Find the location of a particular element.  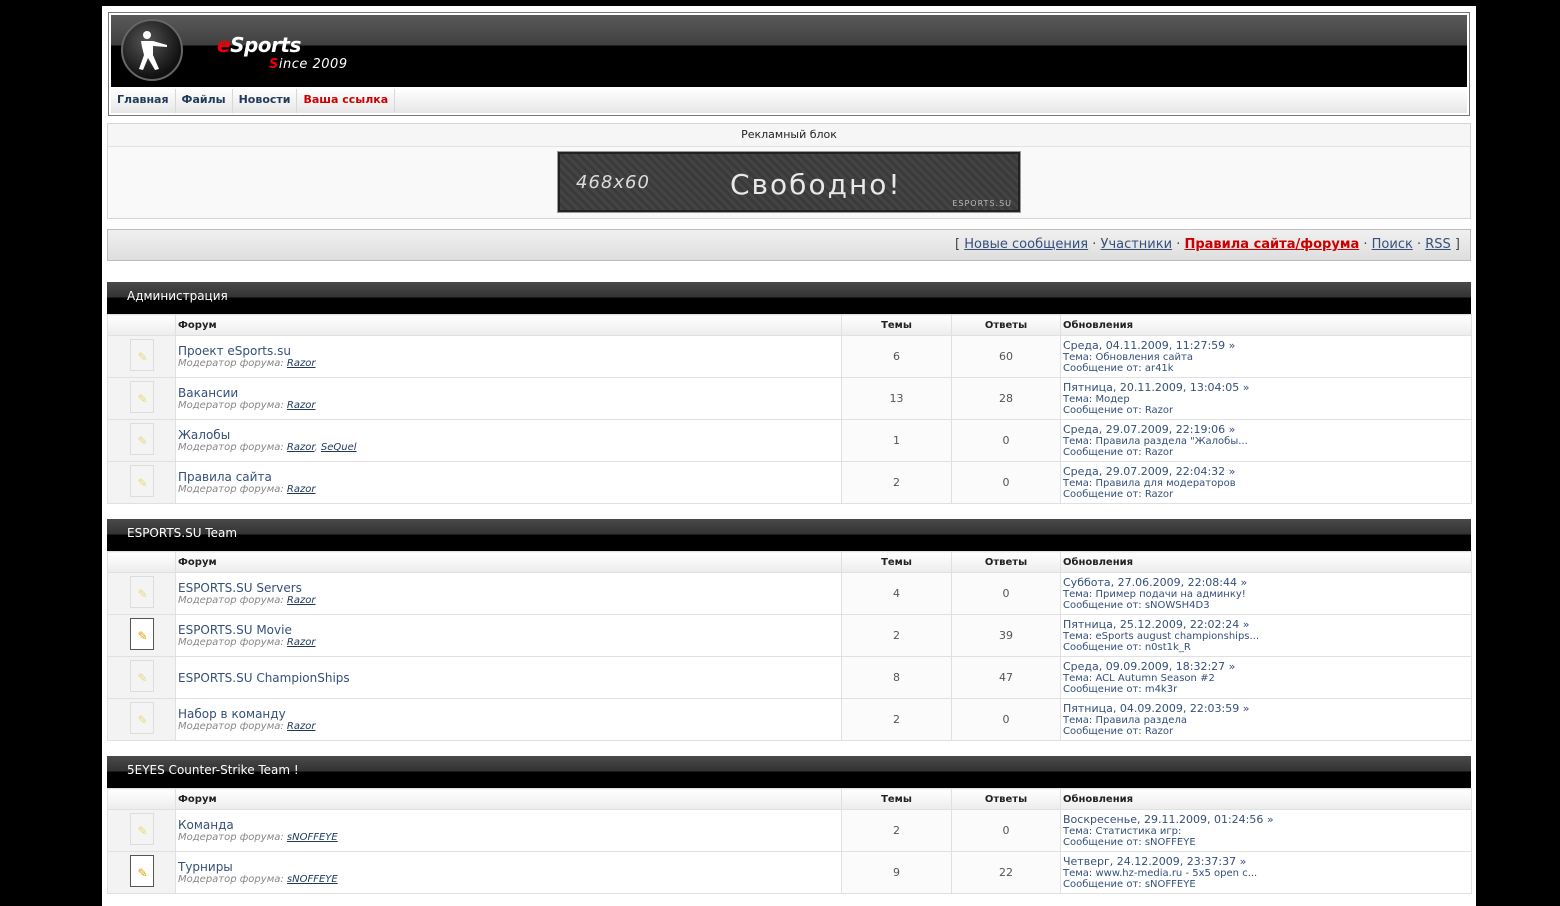

last-author: ar41k is located at coordinates (1159, 368).